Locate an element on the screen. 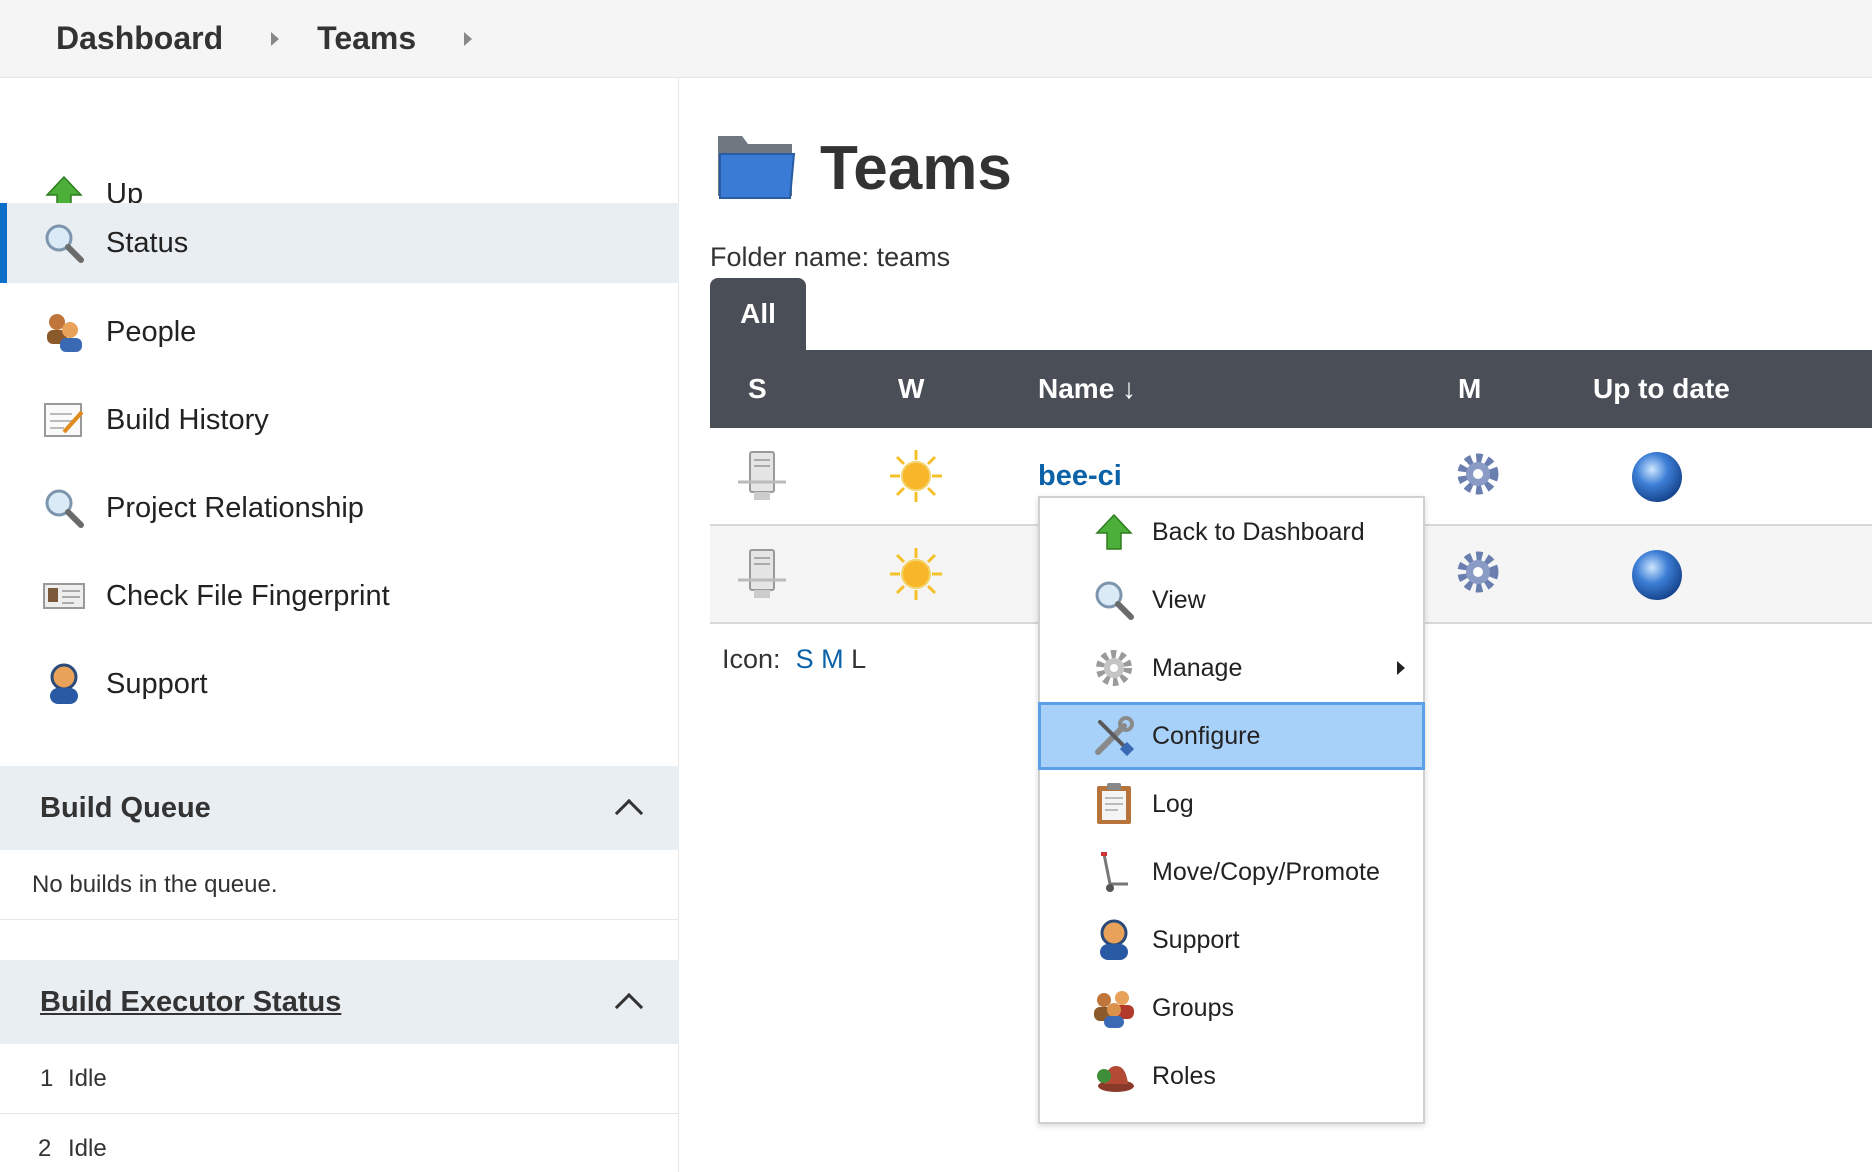 The height and width of the screenshot is (1172, 1872). menu-item-groups: Groups is located at coordinates (1231, 1008).